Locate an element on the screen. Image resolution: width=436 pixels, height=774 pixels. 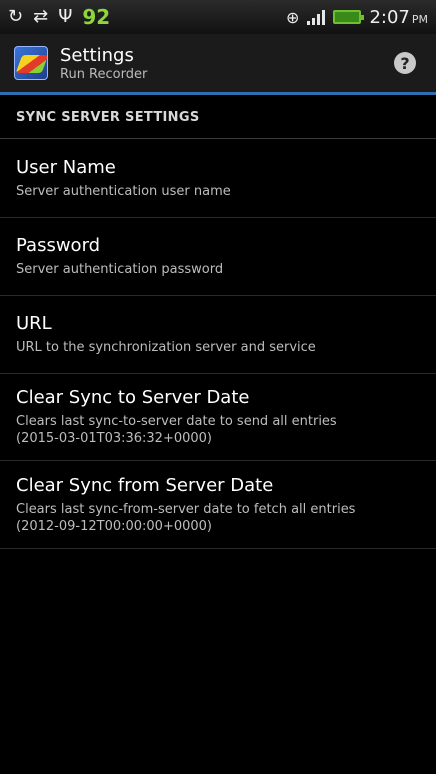
battery-icon is located at coordinates (349, 17).